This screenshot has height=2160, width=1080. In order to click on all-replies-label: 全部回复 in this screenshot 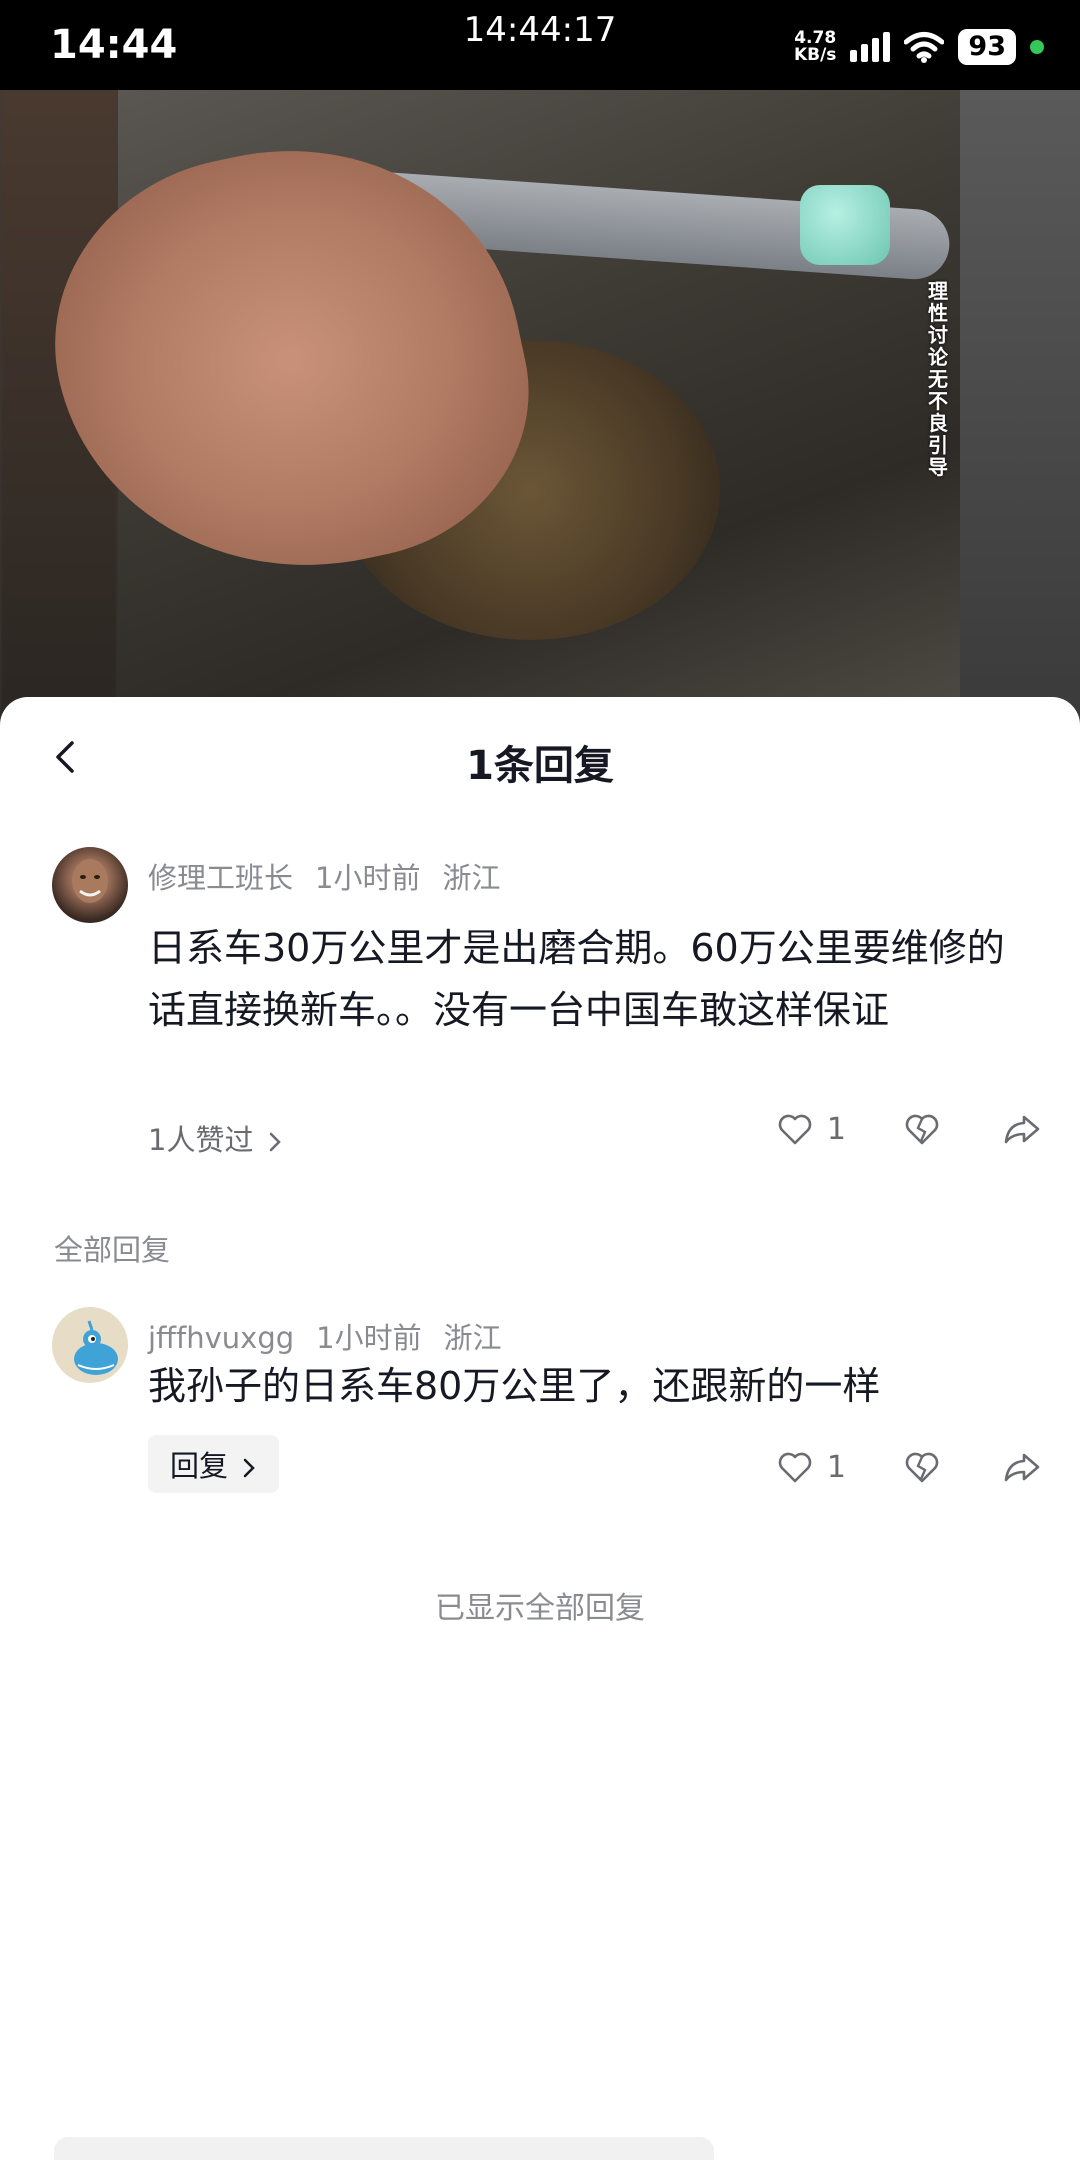, I will do `click(112, 1250)`.